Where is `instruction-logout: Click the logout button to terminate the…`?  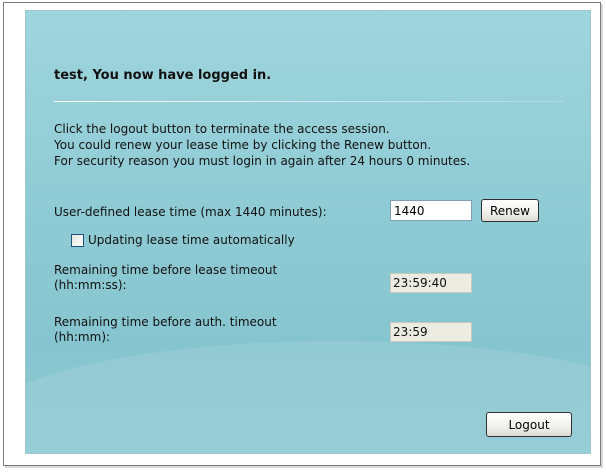 instruction-logout: Click the logout button to terminate the… is located at coordinates (222, 129).